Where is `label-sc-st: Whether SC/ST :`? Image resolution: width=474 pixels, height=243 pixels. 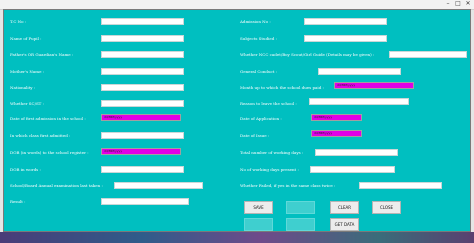 label-sc-st: Whether SC/ST : is located at coordinates (27, 103).